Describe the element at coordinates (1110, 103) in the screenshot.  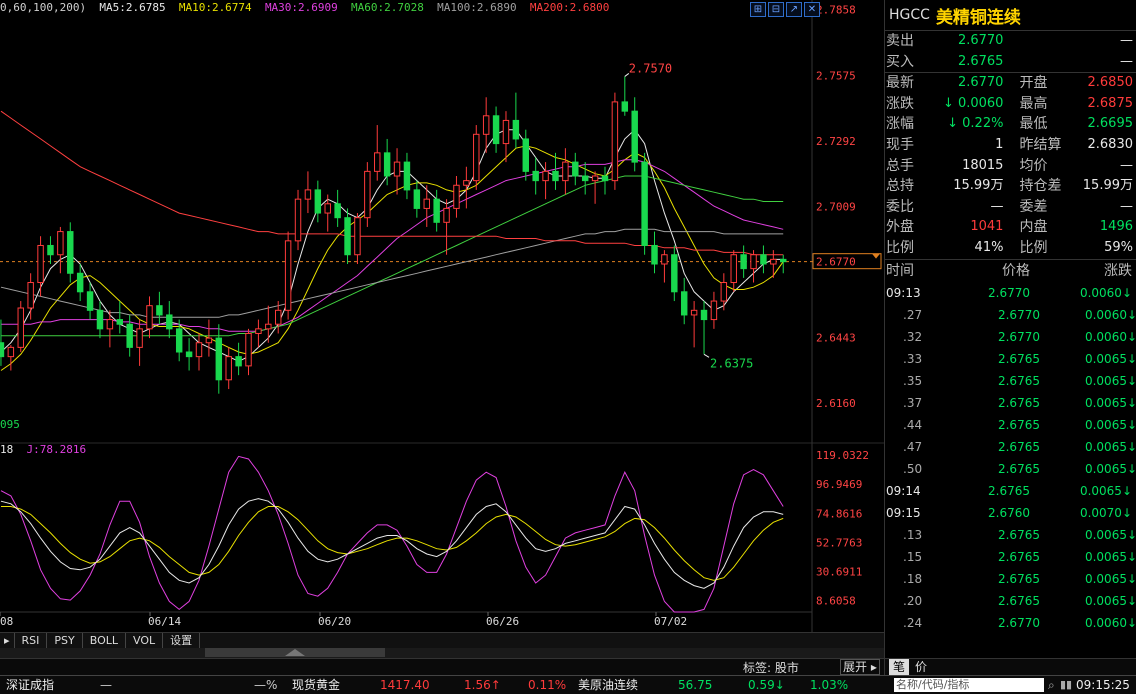
I see `stat-value: 2.6875` at that location.